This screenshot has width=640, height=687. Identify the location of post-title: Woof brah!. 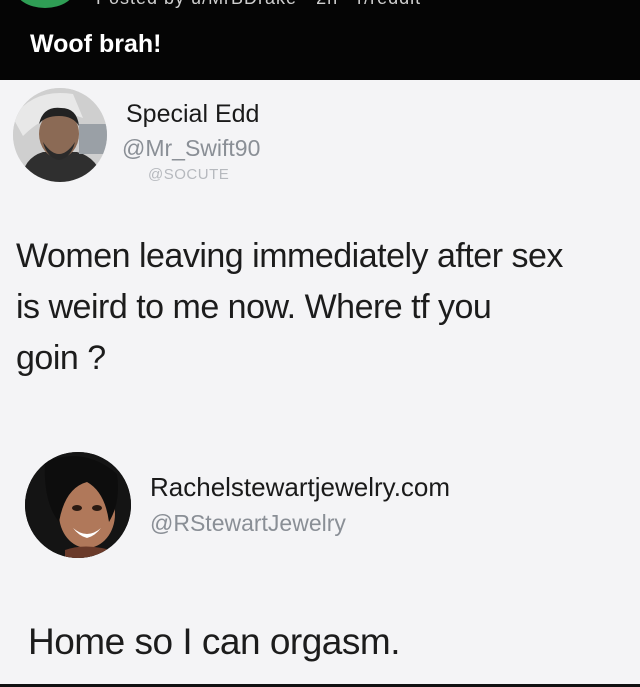
(95, 44).